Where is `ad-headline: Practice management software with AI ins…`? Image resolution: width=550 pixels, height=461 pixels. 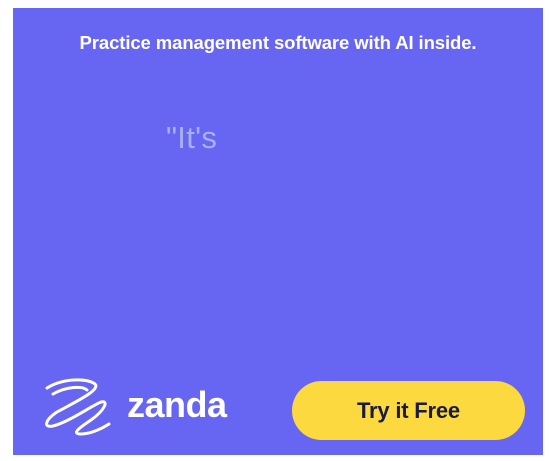
ad-headline: Practice management software with AI ins… is located at coordinates (278, 42).